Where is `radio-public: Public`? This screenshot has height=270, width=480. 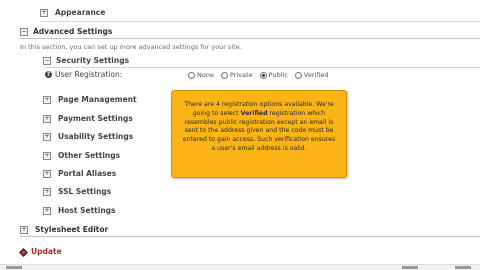 radio-public: Public is located at coordinates (273, 75).